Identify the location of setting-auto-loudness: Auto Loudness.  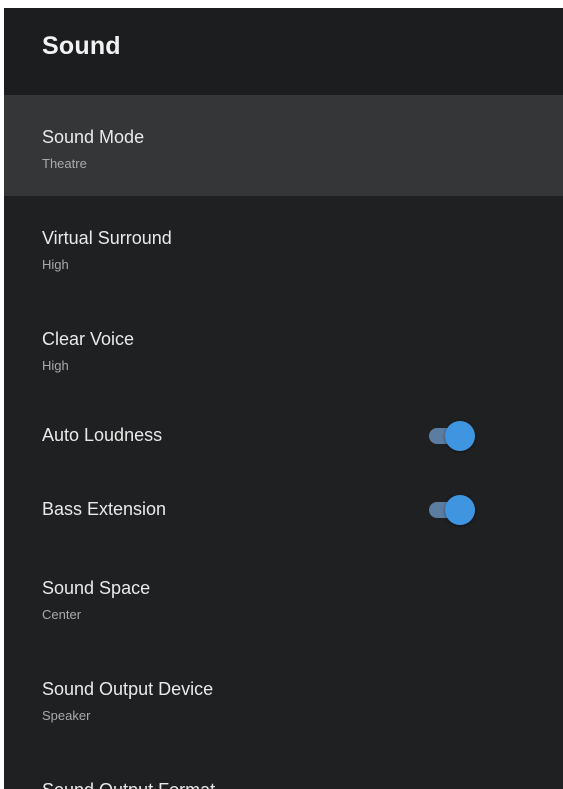
(283, 435).